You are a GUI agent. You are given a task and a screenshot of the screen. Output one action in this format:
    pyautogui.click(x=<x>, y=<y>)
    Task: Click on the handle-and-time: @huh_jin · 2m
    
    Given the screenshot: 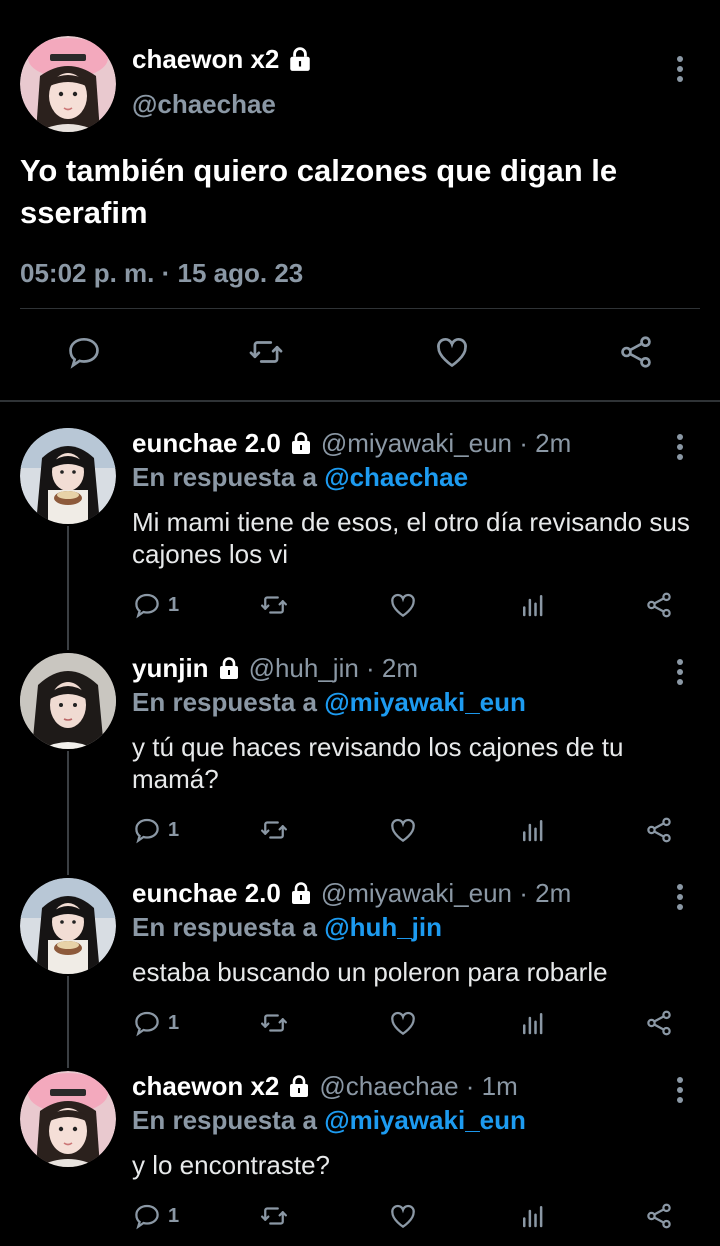 What is the action you would take?
    pyautogui.click(x=333, y=668)
    